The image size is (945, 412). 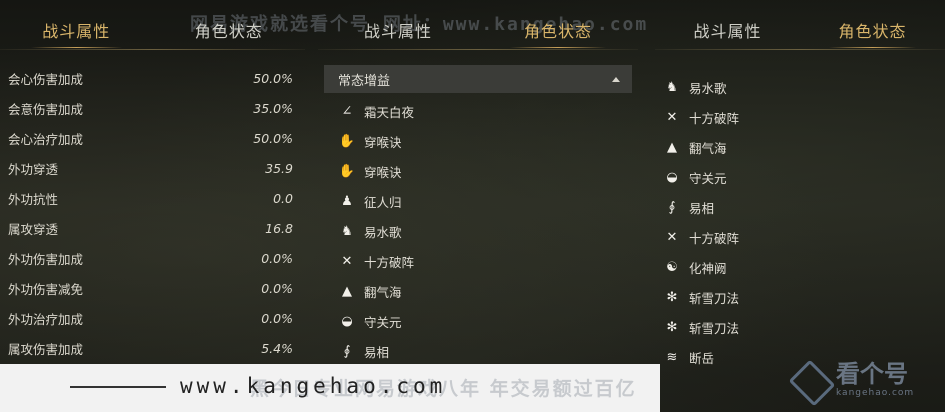 I want to click on stat-label: 会心伤害加成, so click(x=46, y=79).